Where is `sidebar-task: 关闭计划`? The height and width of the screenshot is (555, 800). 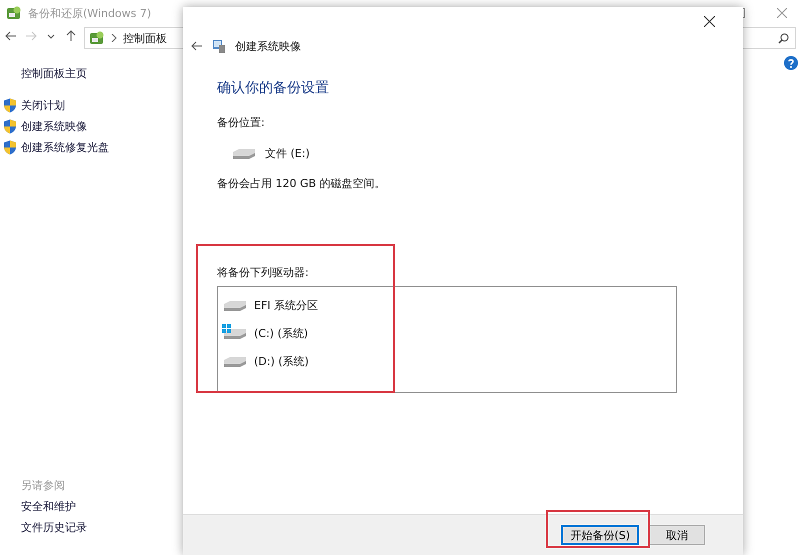 sidebar-task: 关闭计划 is located at coordinates (90, 105).